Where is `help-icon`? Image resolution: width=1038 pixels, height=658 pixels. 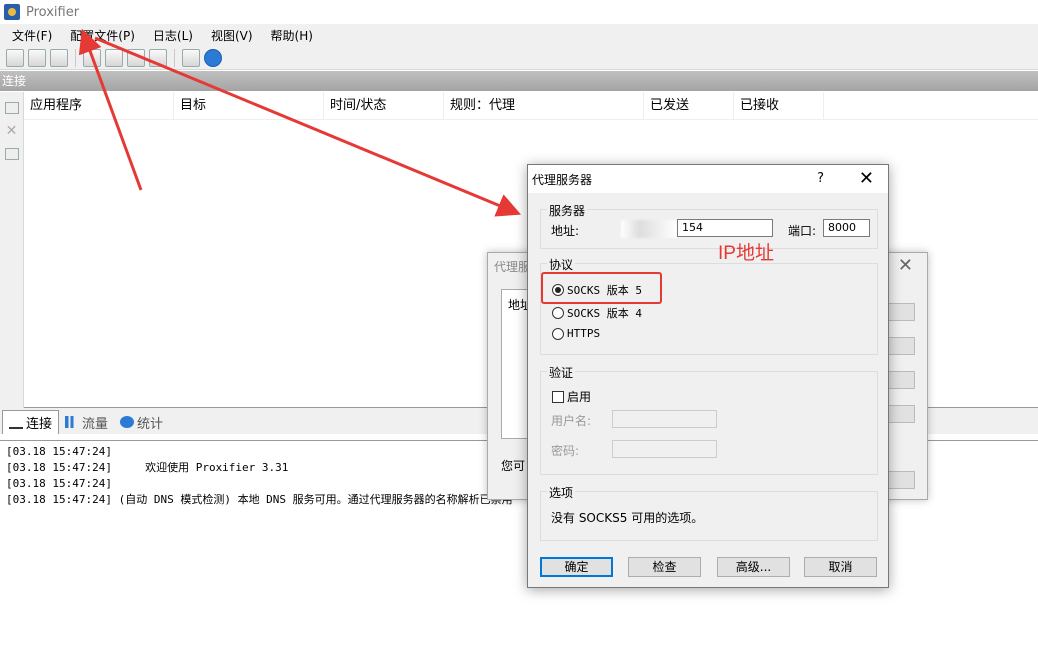 help-icon is located at coordinates (213, 57).